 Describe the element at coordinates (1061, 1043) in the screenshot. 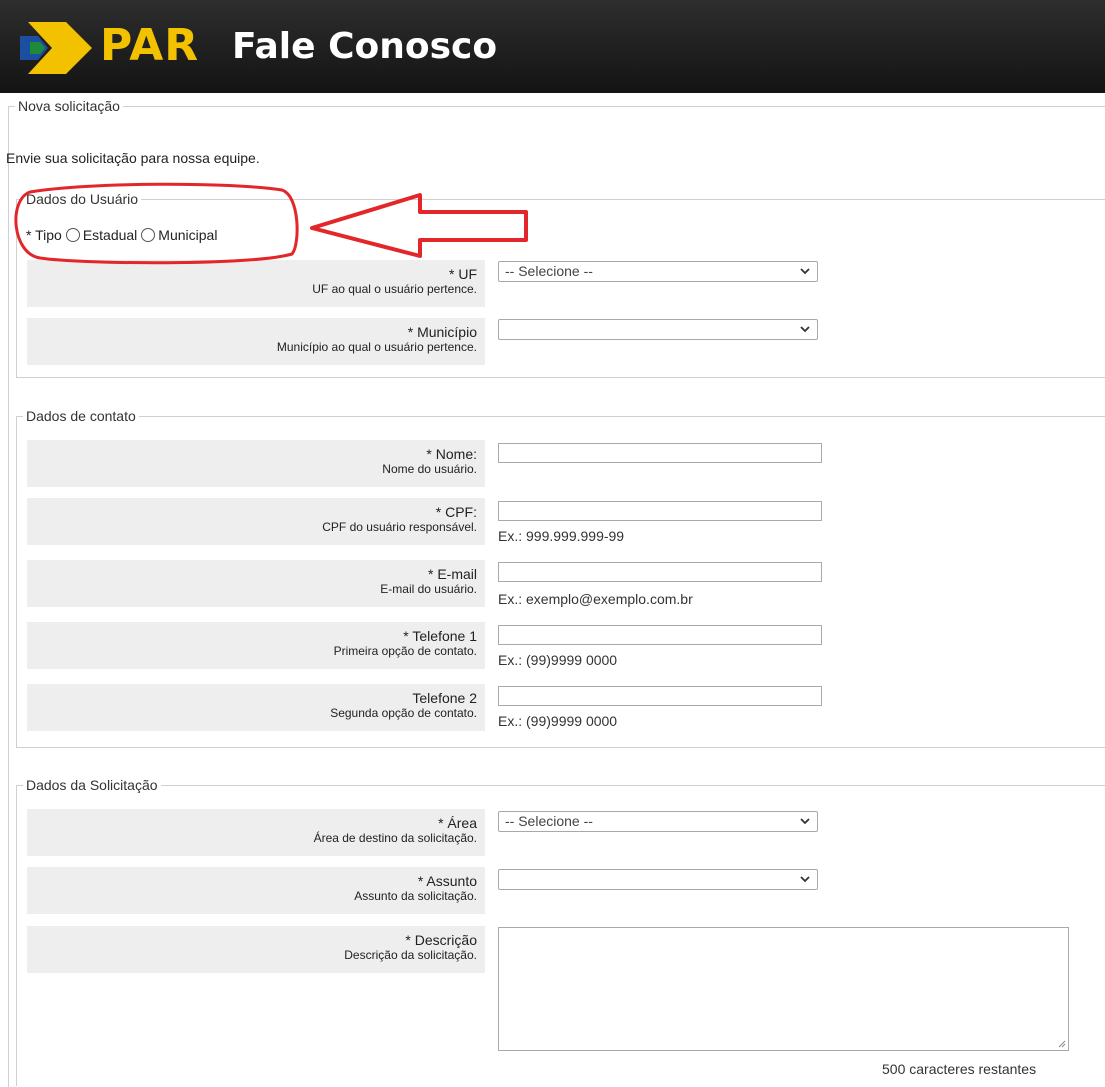

I see `resize-grip-icon` at that location.